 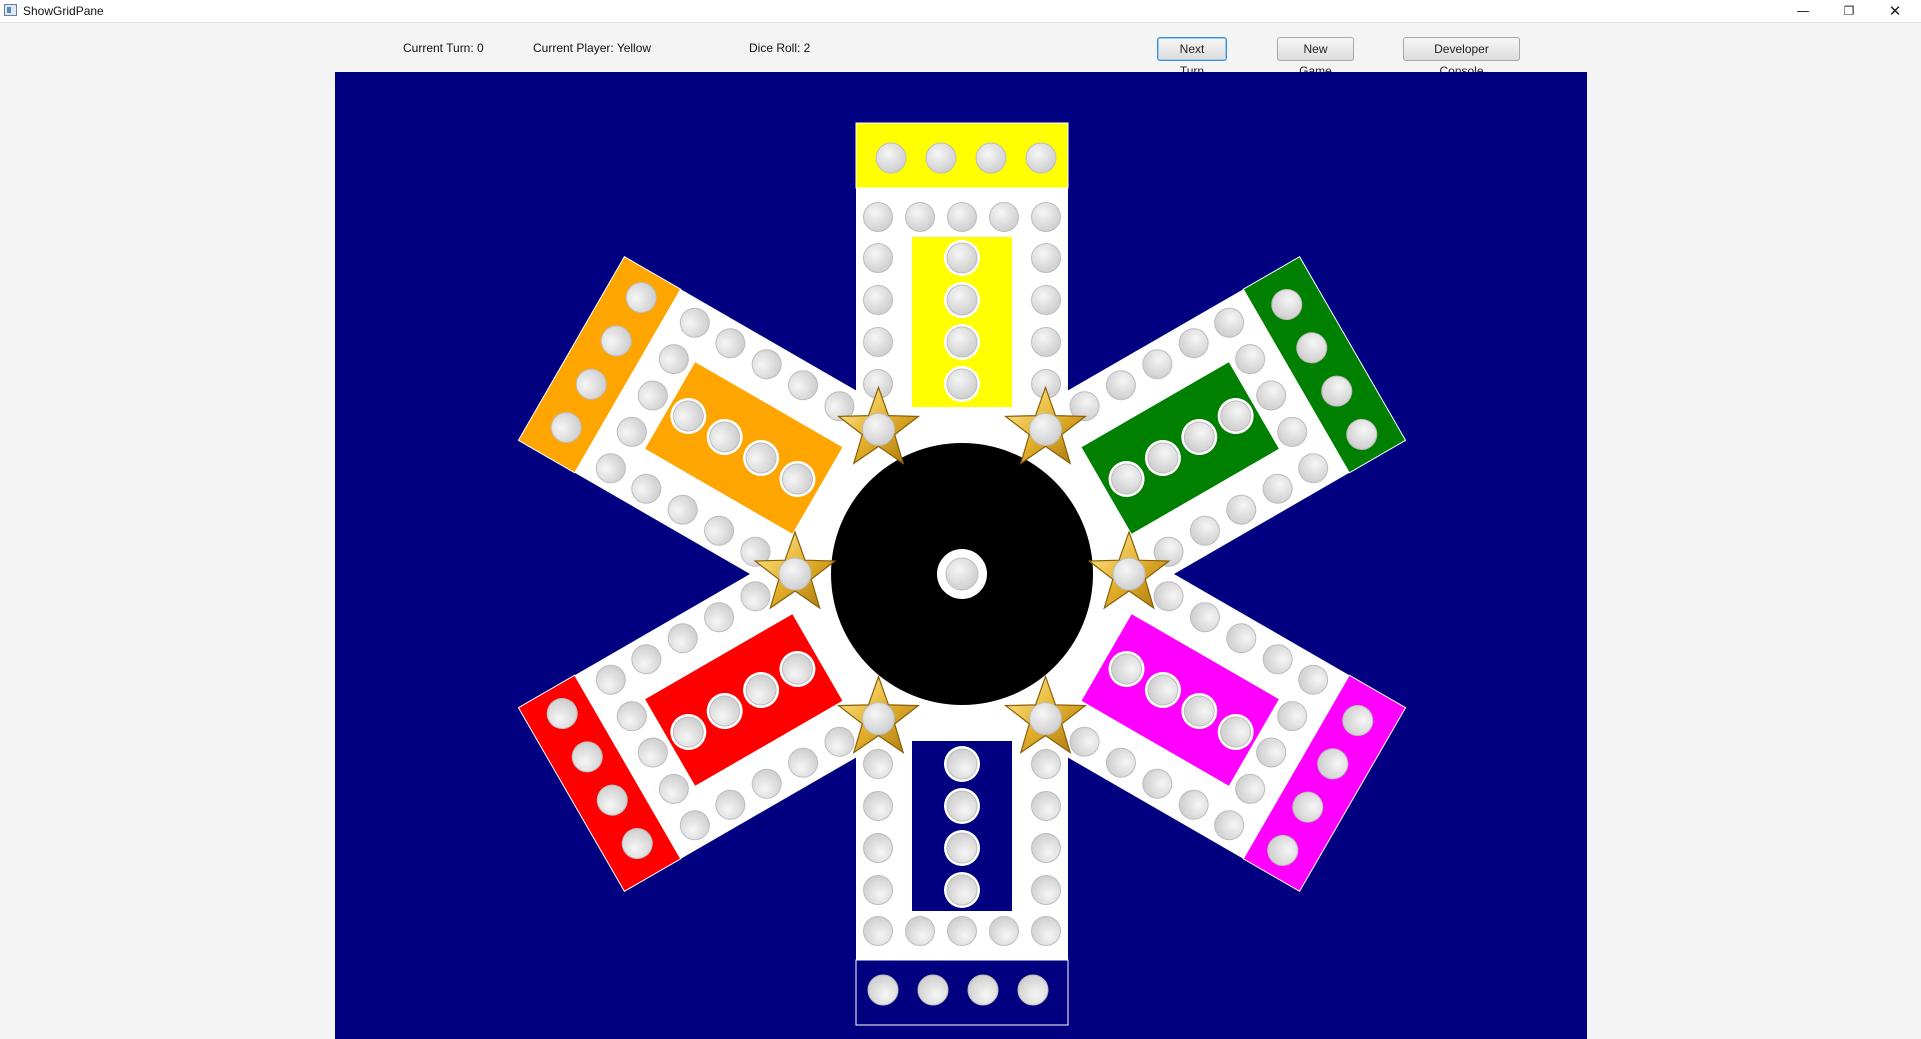 I want to click on app-icon, so click(x=10, y=10).